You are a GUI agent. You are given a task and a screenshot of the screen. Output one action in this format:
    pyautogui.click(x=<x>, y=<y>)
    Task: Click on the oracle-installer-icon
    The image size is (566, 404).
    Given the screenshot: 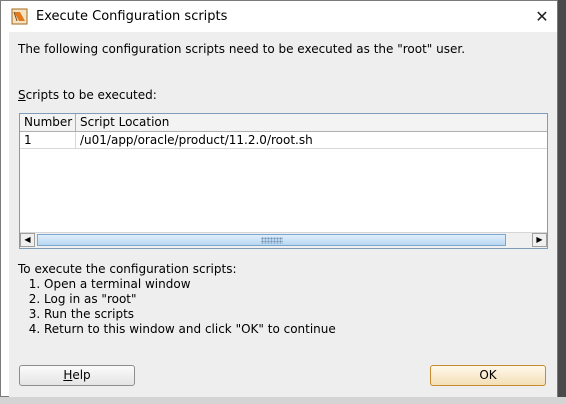 What is the action you would take?
    pyautogui.click(x=19, y=16)
    